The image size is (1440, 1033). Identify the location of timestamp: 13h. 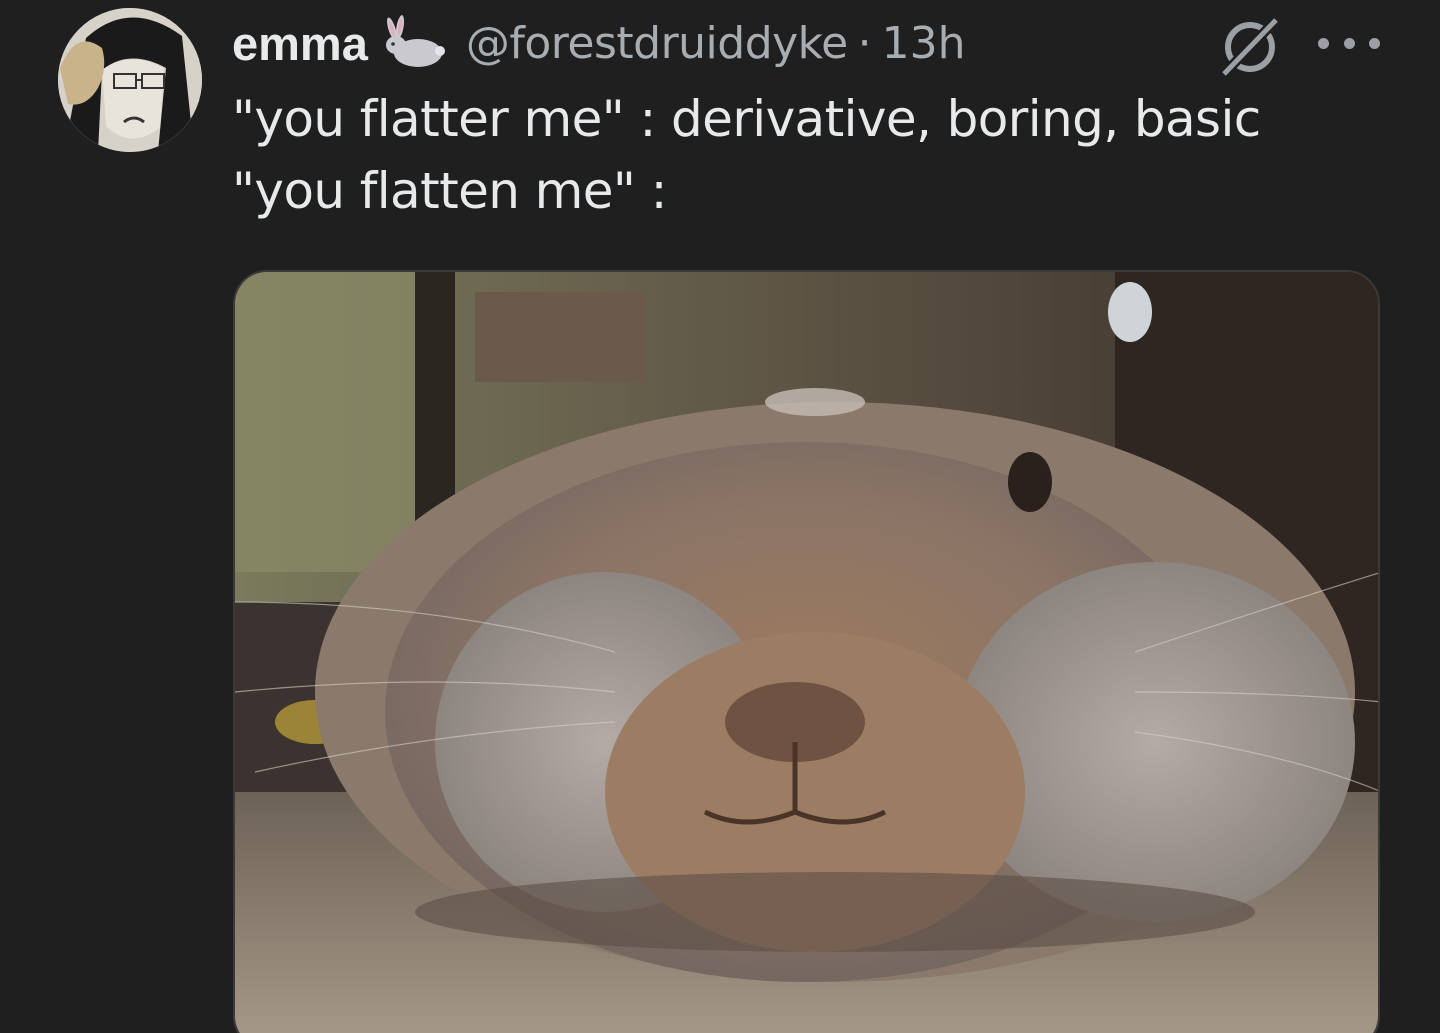
(924, 43).